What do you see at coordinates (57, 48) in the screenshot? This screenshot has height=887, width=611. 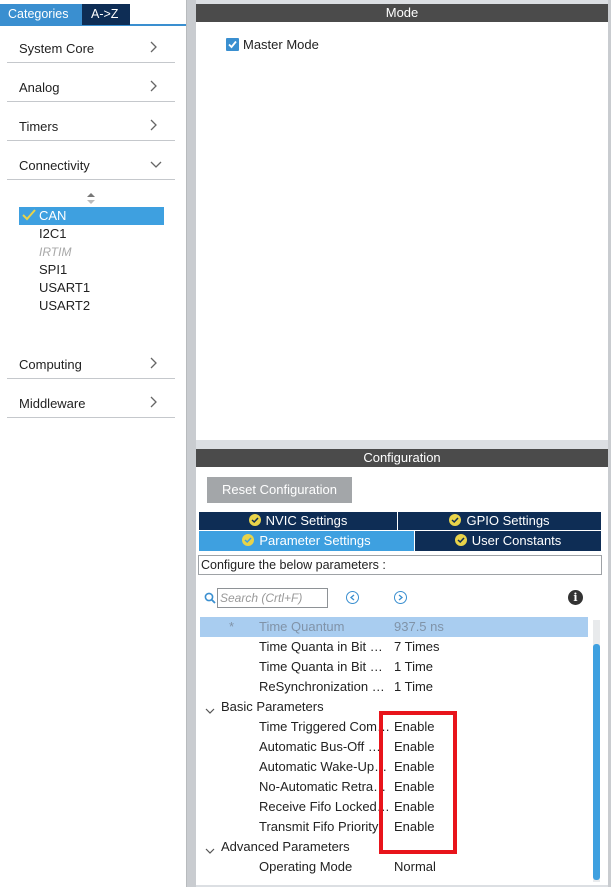 I see `category-label: System Core` at bounding box center [57, 48].